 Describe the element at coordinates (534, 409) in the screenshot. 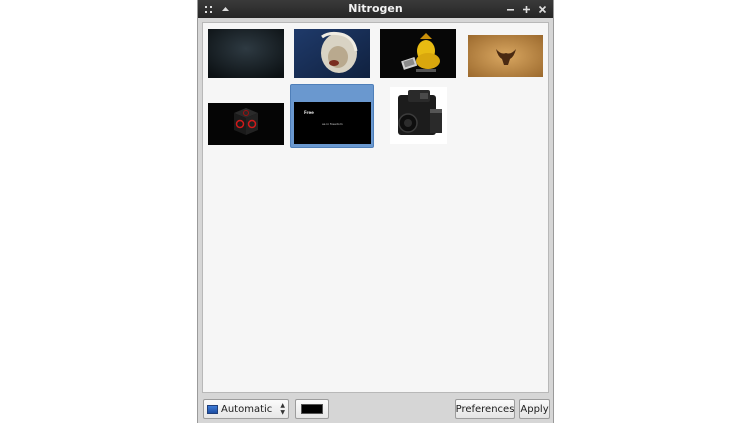

I see `apply-button: Apply` at that location.